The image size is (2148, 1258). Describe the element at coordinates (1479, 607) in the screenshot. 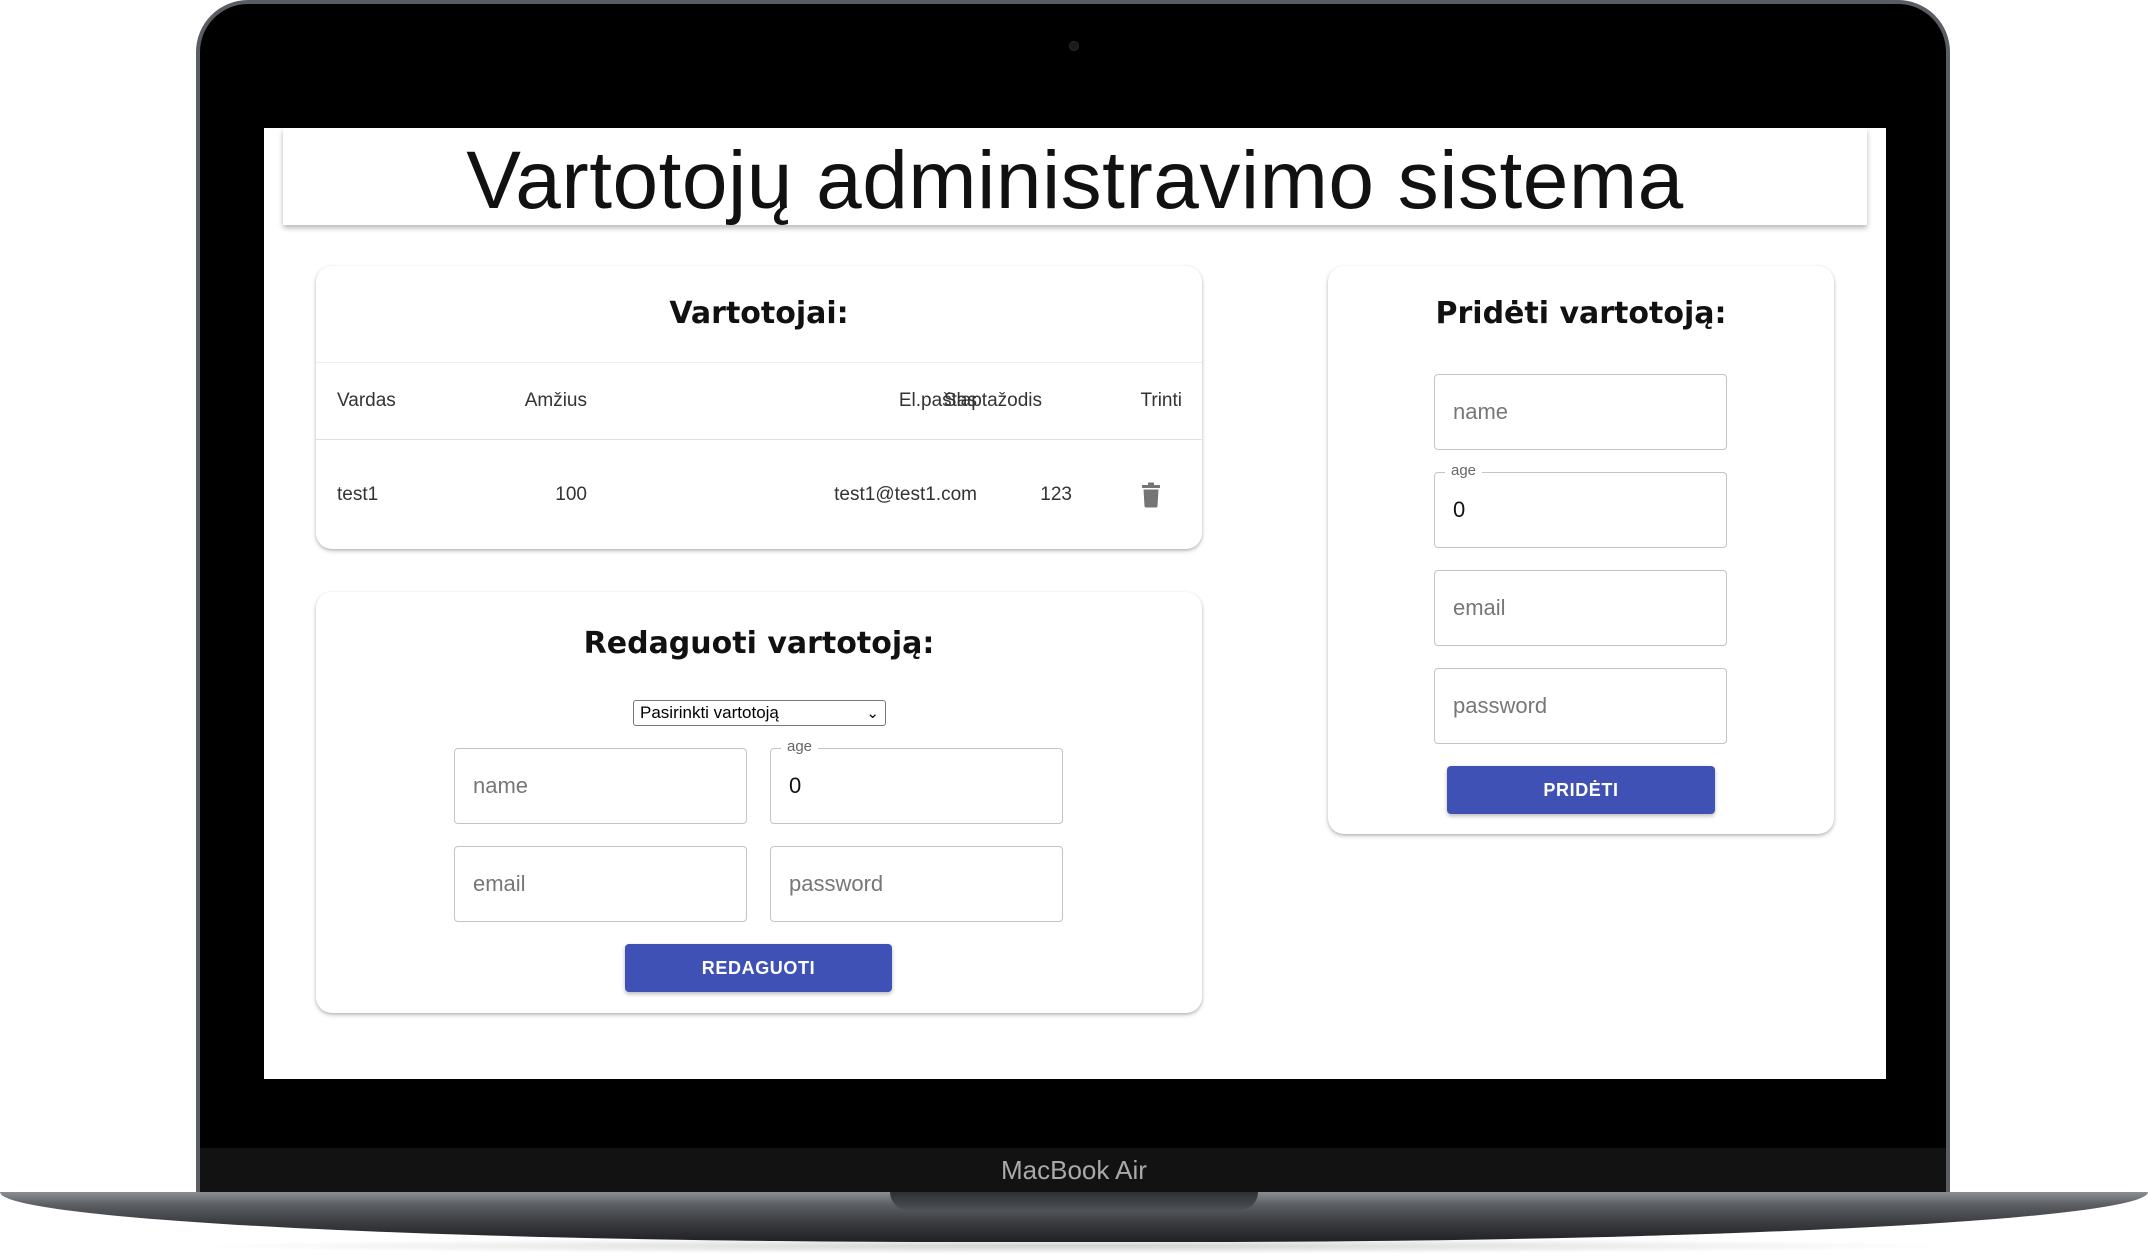

I see `add-email-placeholder: email` at that location.